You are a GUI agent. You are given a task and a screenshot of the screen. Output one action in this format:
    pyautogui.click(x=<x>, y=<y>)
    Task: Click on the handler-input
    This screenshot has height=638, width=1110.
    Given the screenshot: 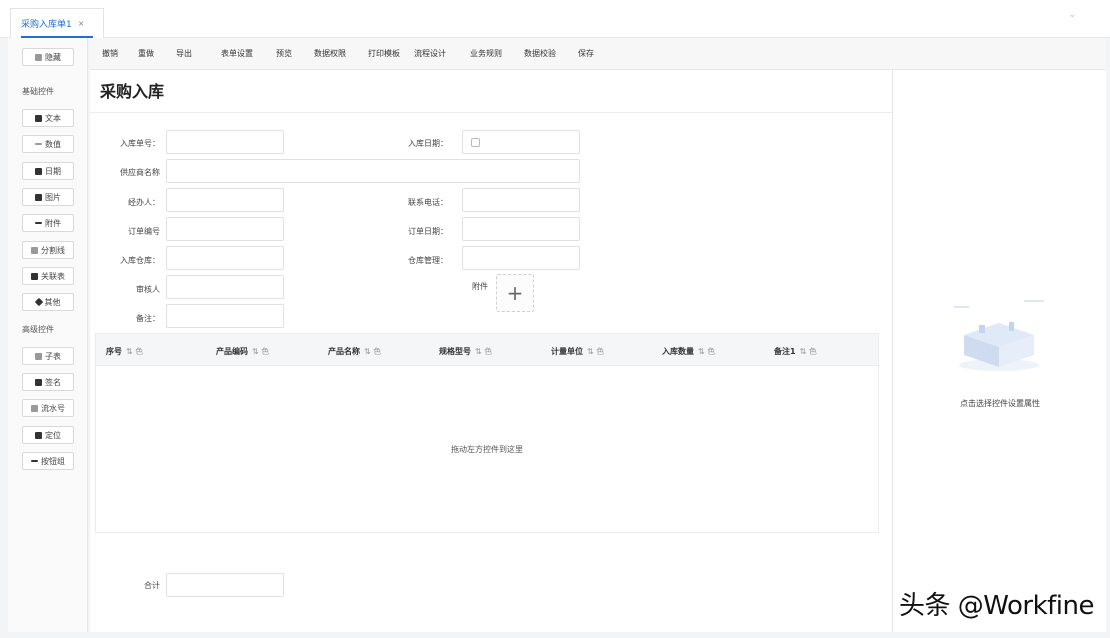 What is the action you would take?
    pyautogui.click(x=225, y=200)
    